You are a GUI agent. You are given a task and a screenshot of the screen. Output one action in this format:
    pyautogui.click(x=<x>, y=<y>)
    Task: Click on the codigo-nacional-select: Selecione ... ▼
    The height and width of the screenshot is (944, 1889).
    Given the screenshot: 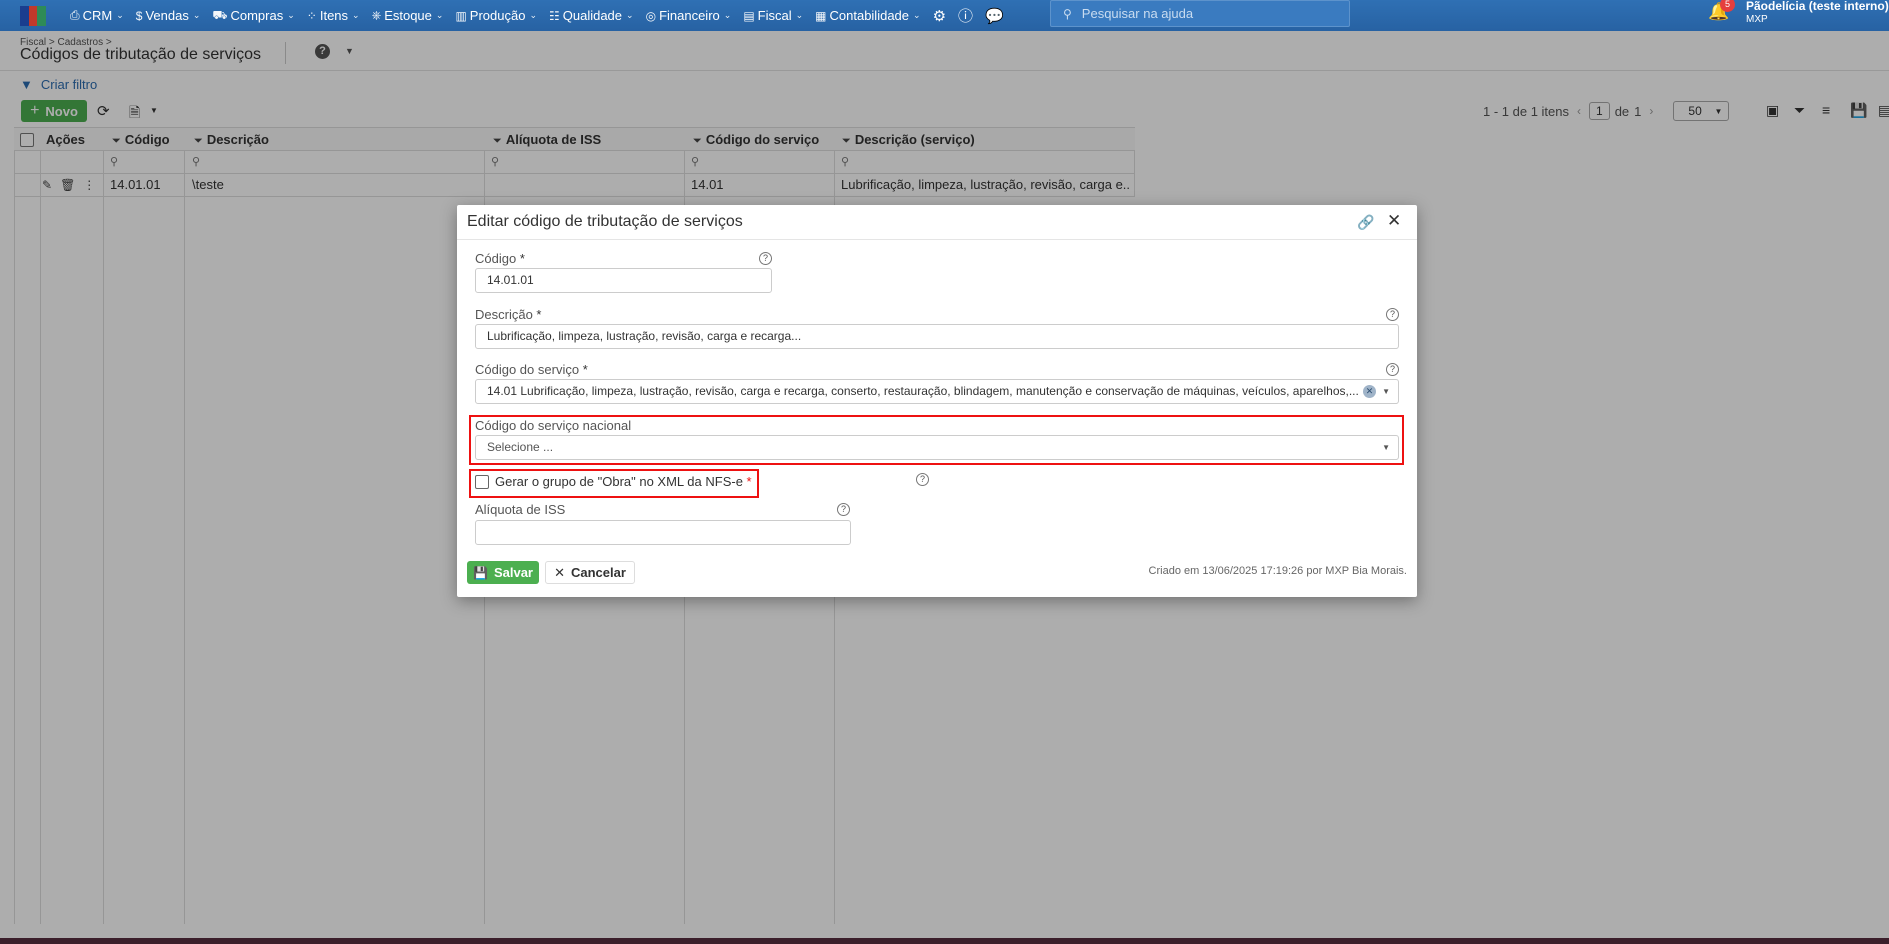 What is the action you would take?
    pyautogui.click(x=937, y=447)
    